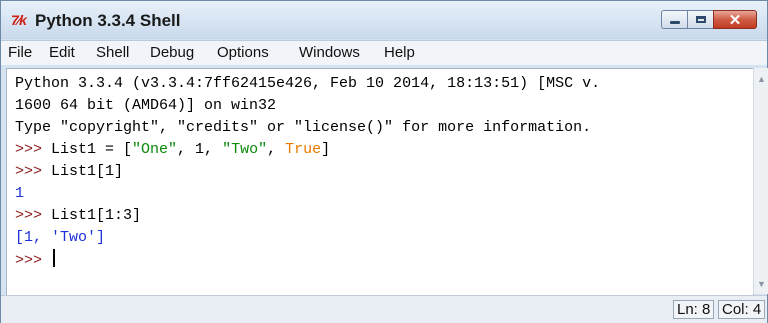 The height and width of the screenshot is (323, 768). I want to click on menu-debug: Debug, so click(172, 52).